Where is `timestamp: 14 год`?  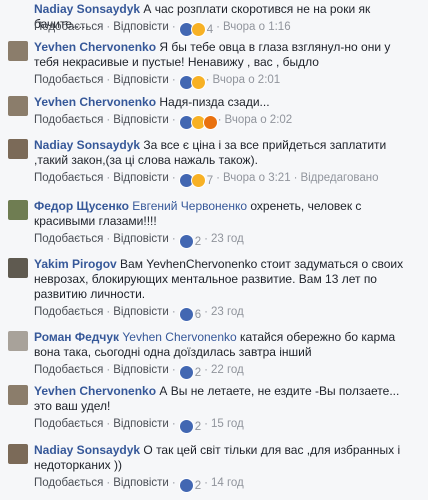
timestamp: 14 год is located at coordinates (227, 483).